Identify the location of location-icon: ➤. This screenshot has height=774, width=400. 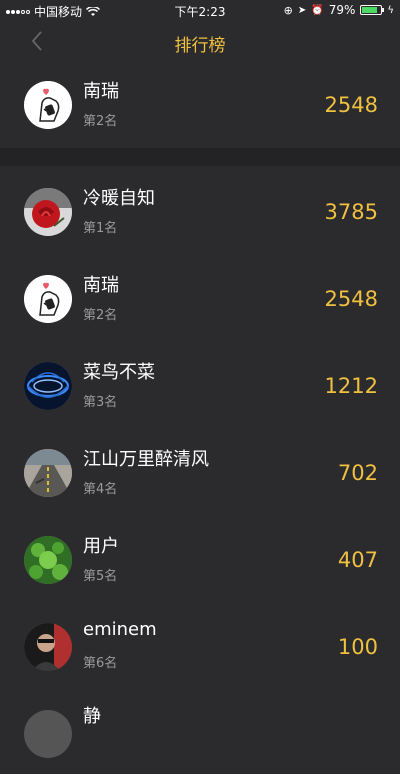
(302, 10).